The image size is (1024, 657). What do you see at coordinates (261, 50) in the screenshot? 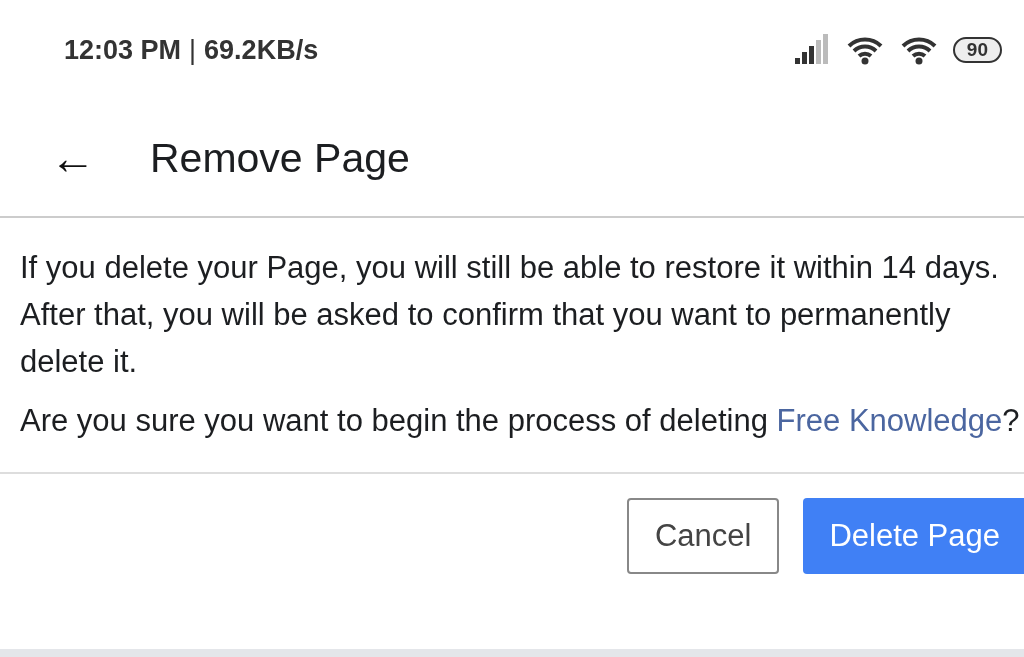
I see `network-speed: 69.2KB/s` at bounding box center [261, 50].